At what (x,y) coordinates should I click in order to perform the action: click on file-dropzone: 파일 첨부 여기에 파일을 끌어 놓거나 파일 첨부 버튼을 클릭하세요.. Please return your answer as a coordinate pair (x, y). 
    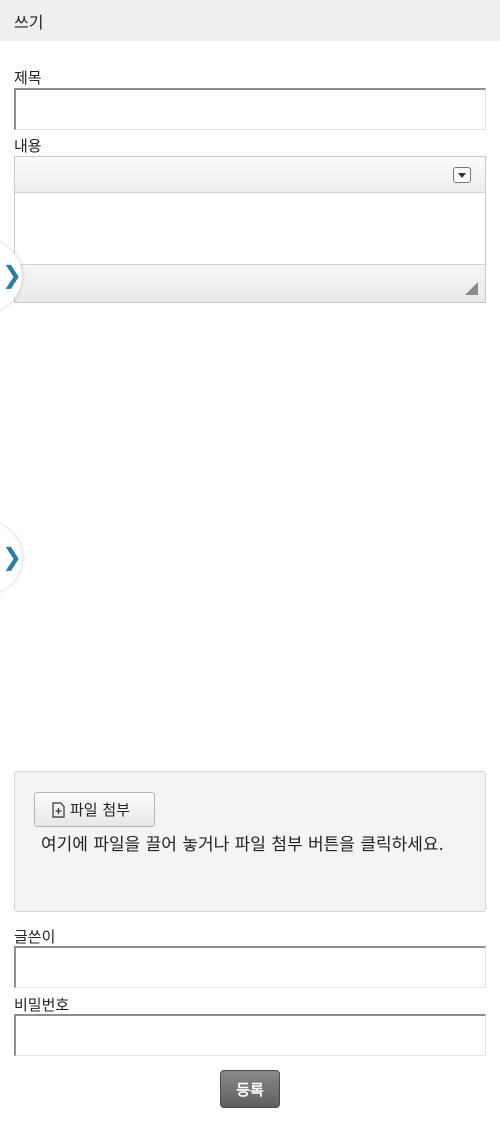
    Looking at the image, I should click on (250, 841).